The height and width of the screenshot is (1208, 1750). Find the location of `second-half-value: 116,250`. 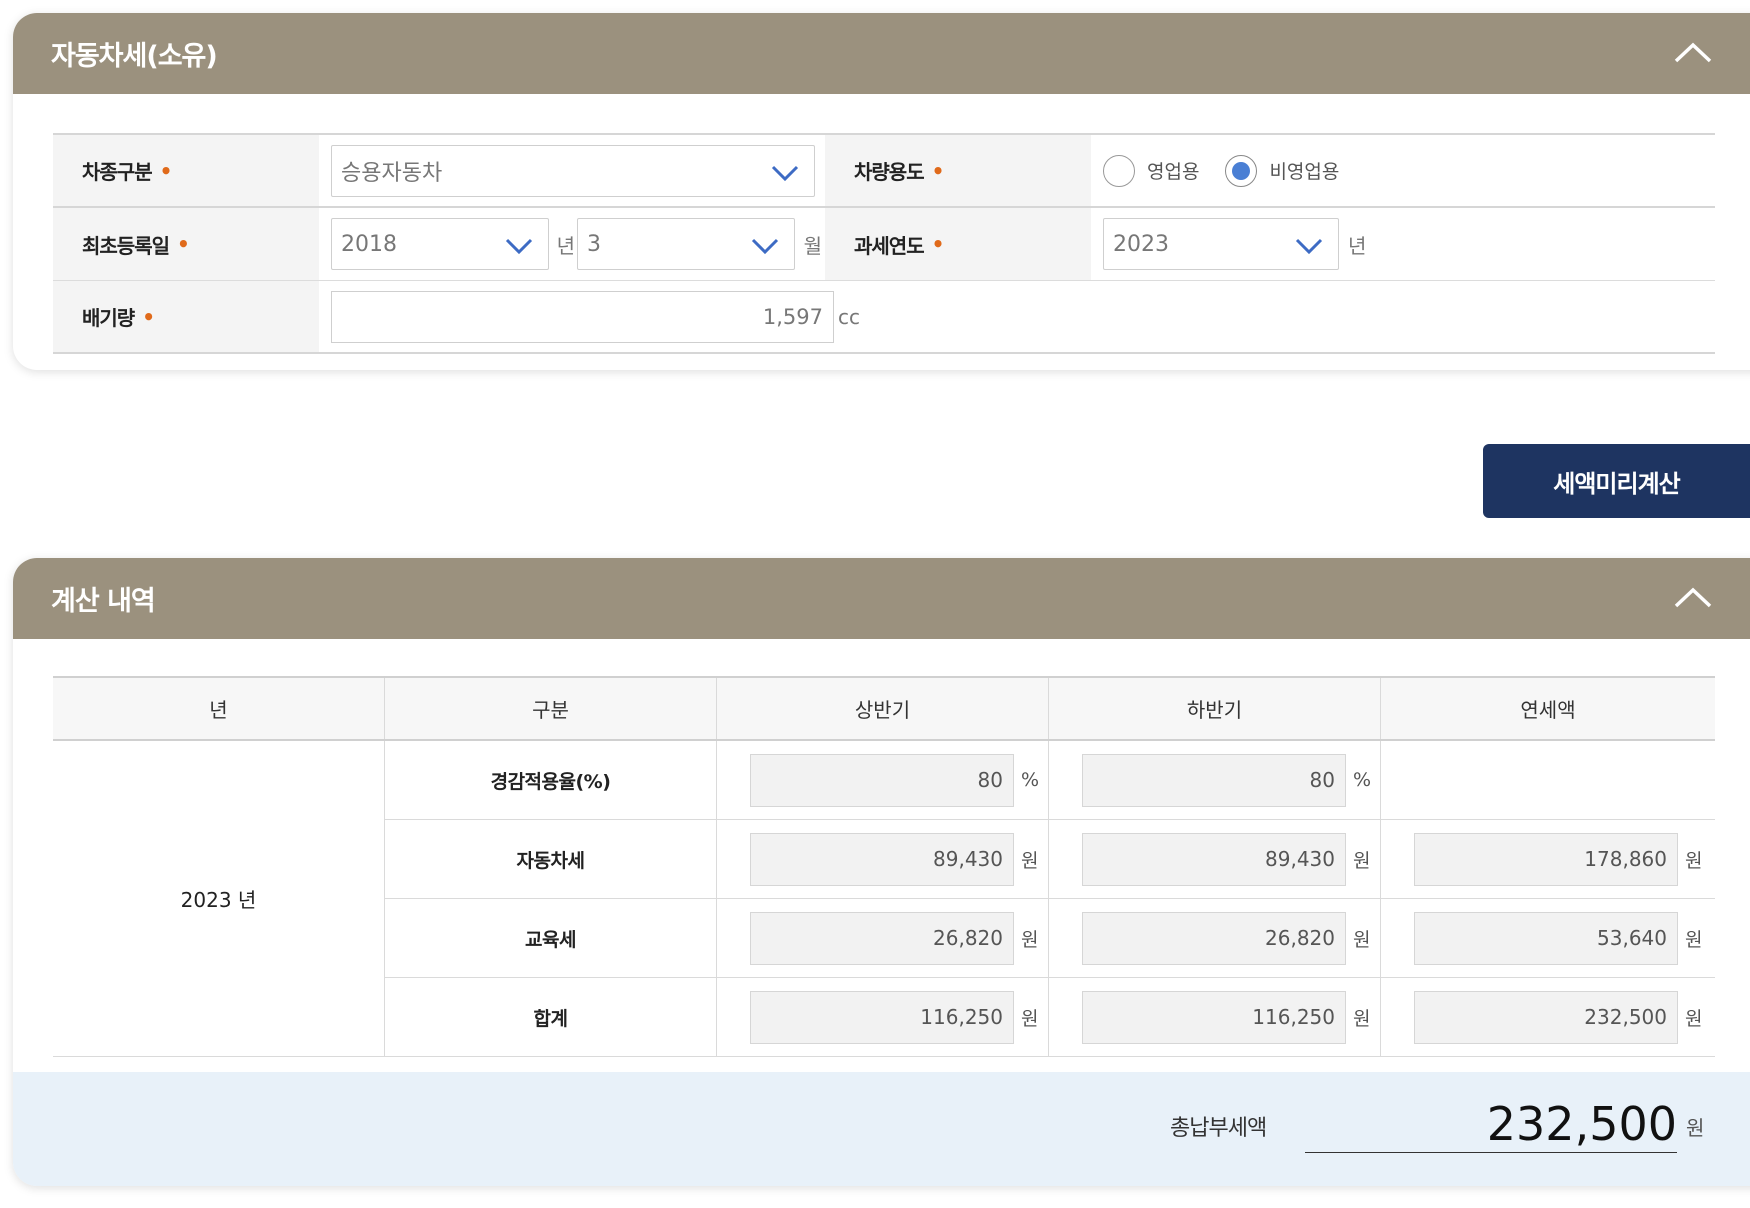

second-half-value: 116,250 is located at coordinates (1214, 1017).